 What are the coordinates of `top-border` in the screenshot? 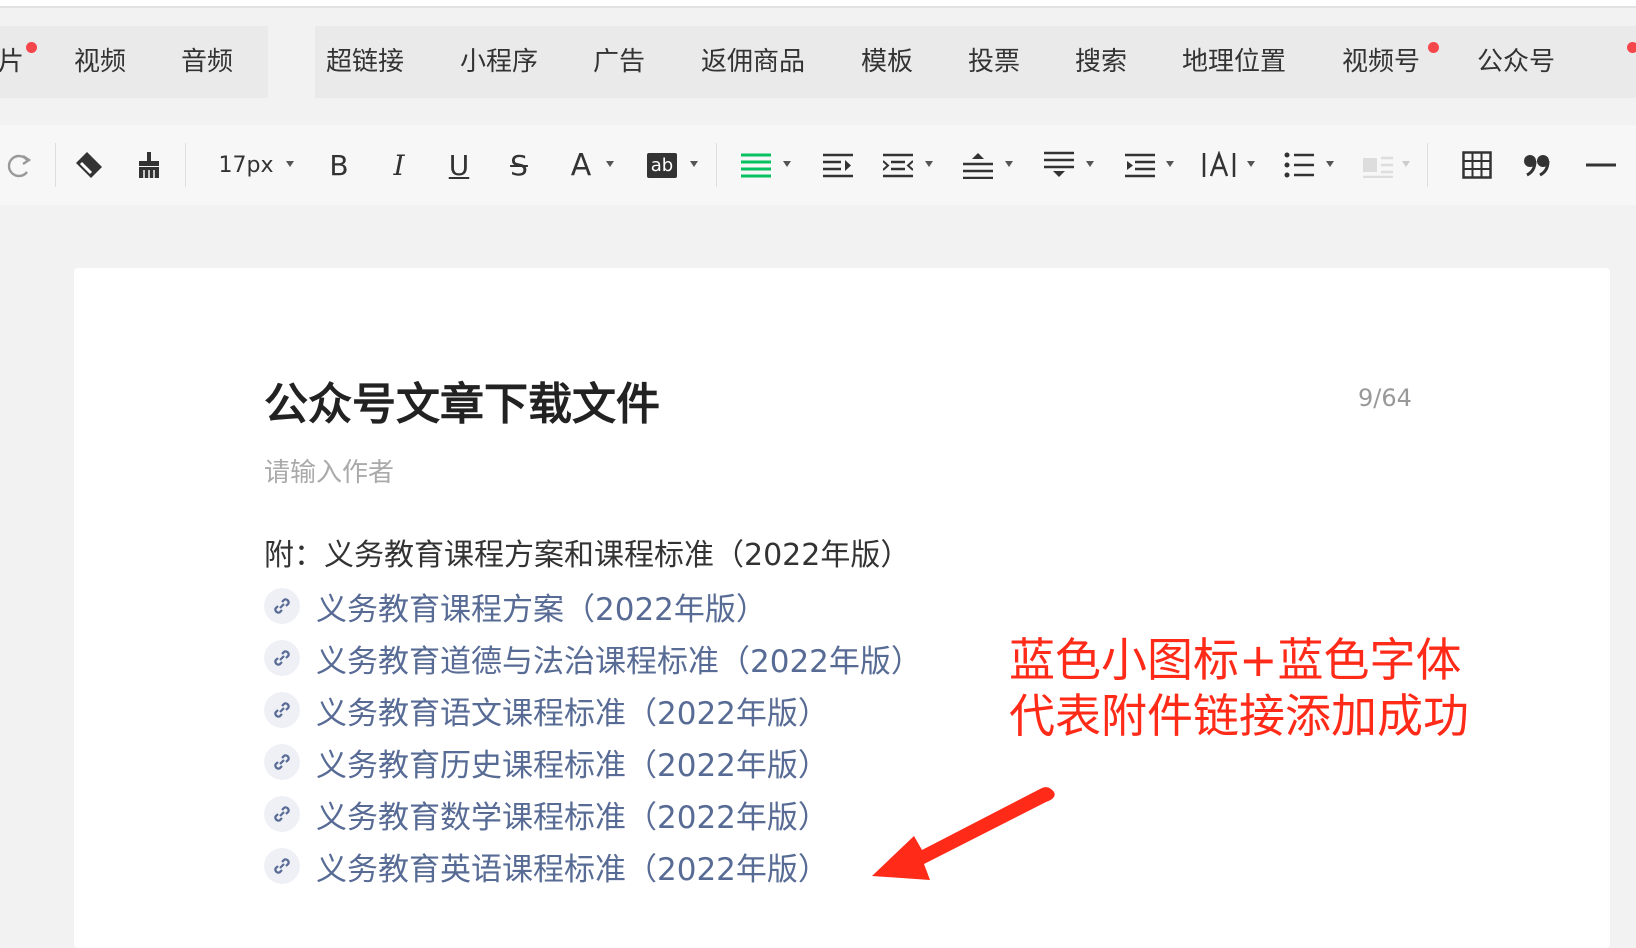 It's located at (818, 4).